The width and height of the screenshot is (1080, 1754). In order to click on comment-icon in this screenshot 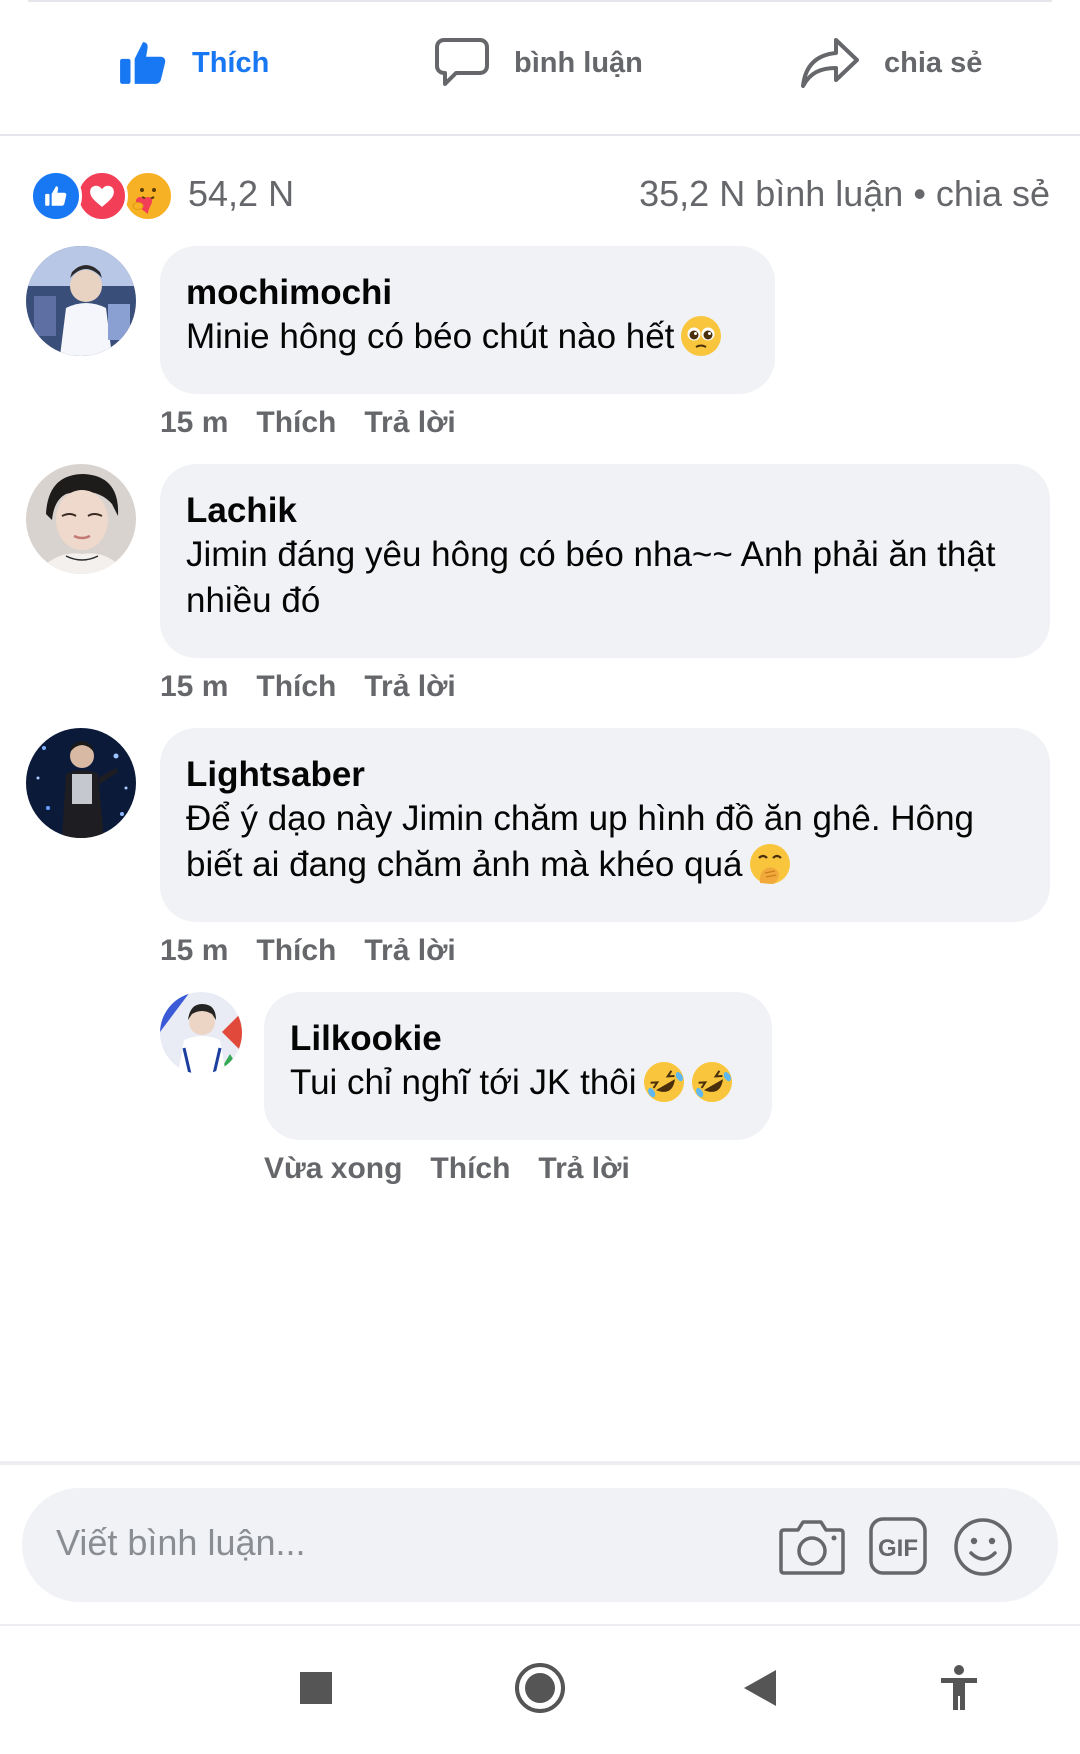, I will do `click(462, 62)`.